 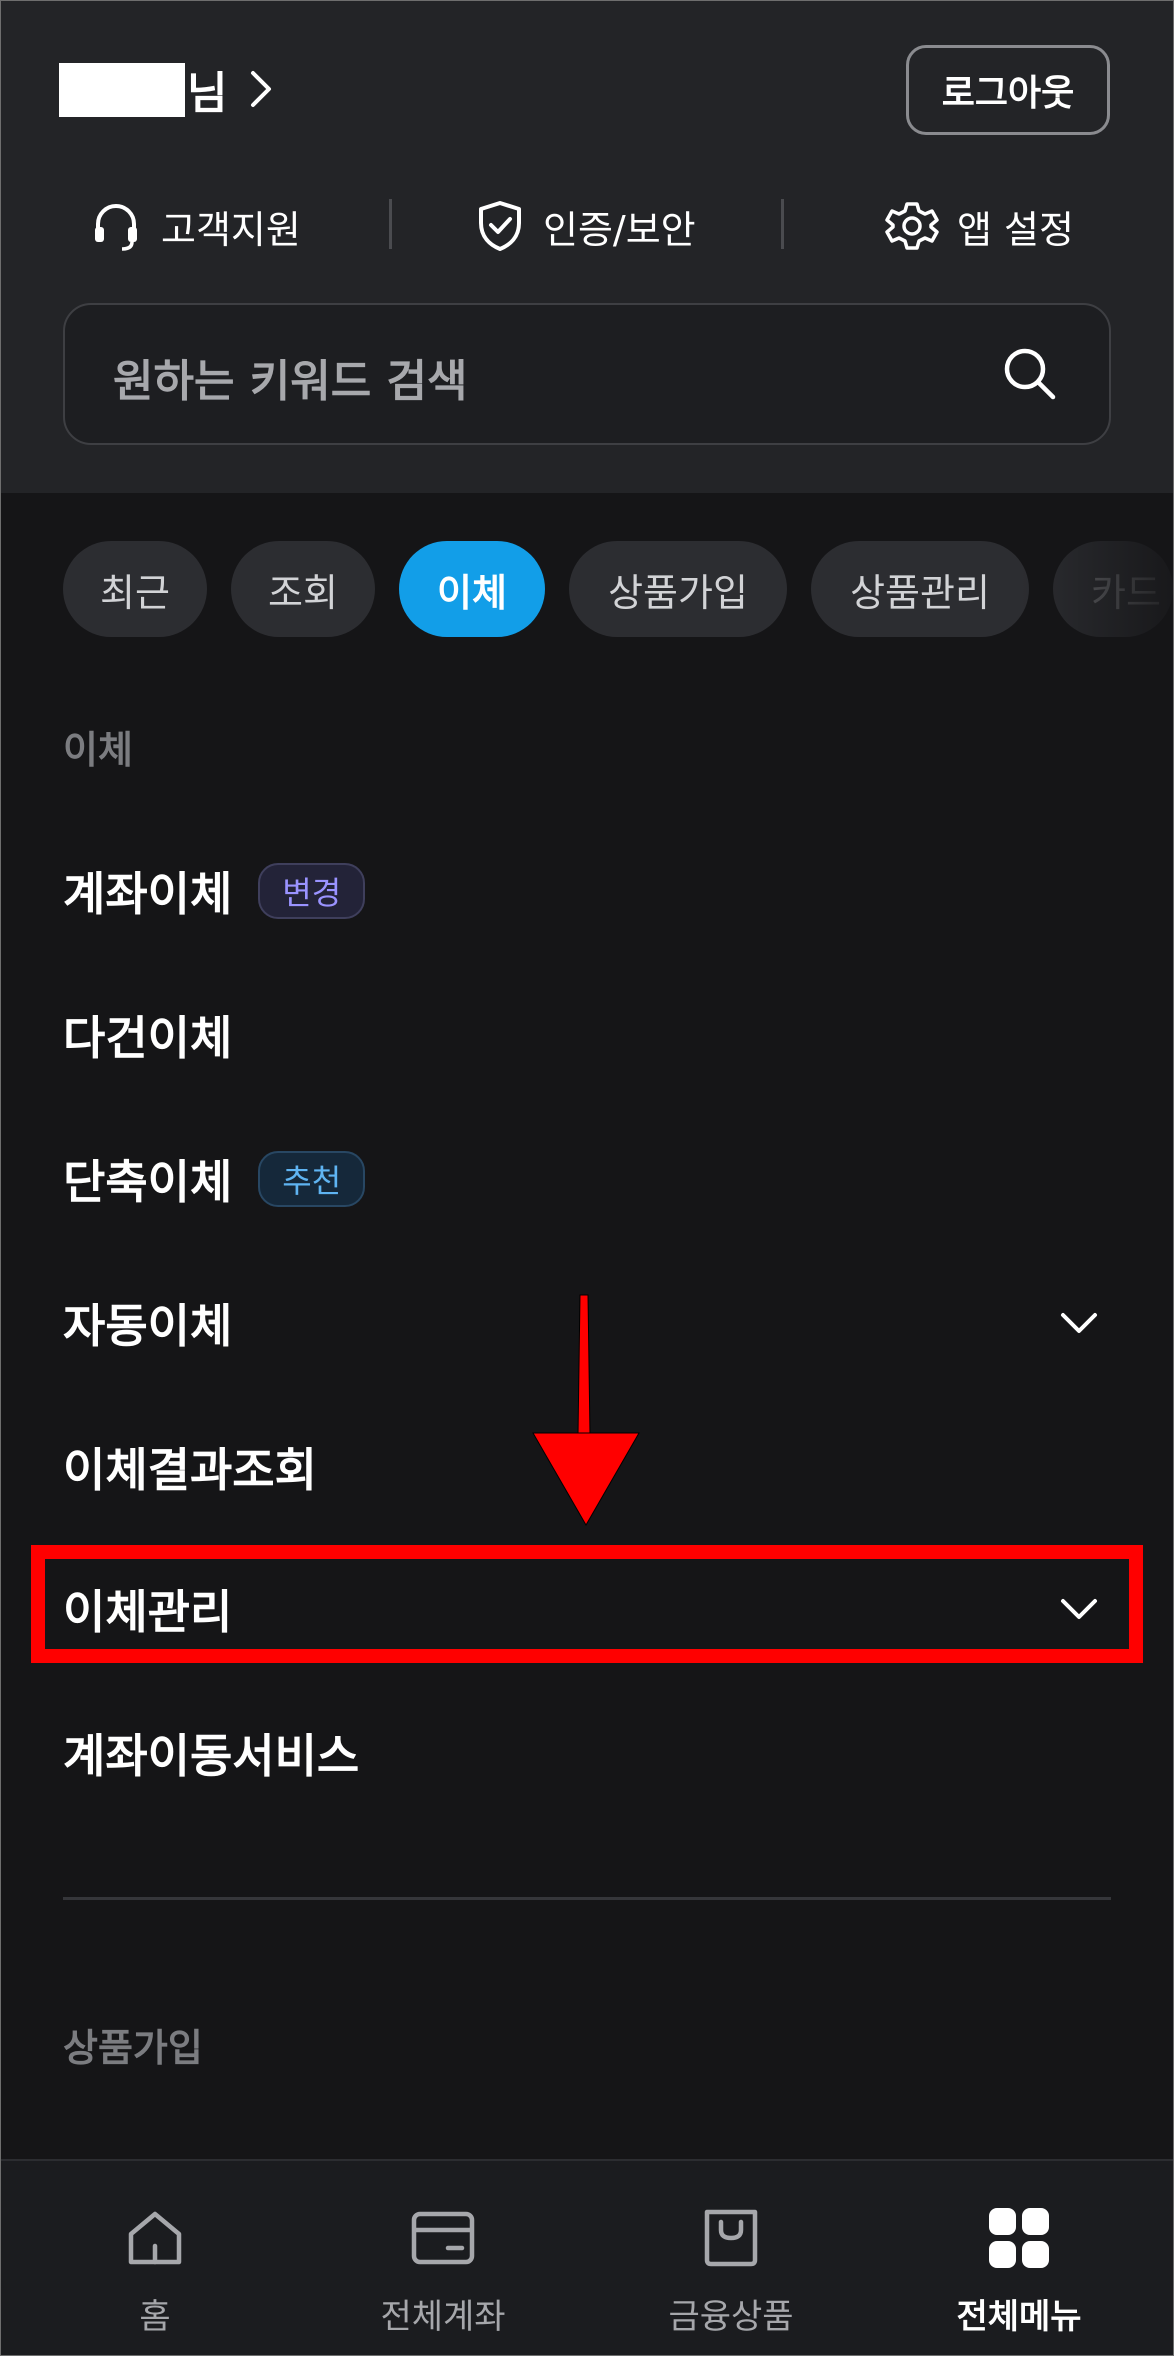 What do you see at coordinates (731, 2238) in the screenshot?
I see `shopping-bag-icon` at bounding box center [731, 2238].